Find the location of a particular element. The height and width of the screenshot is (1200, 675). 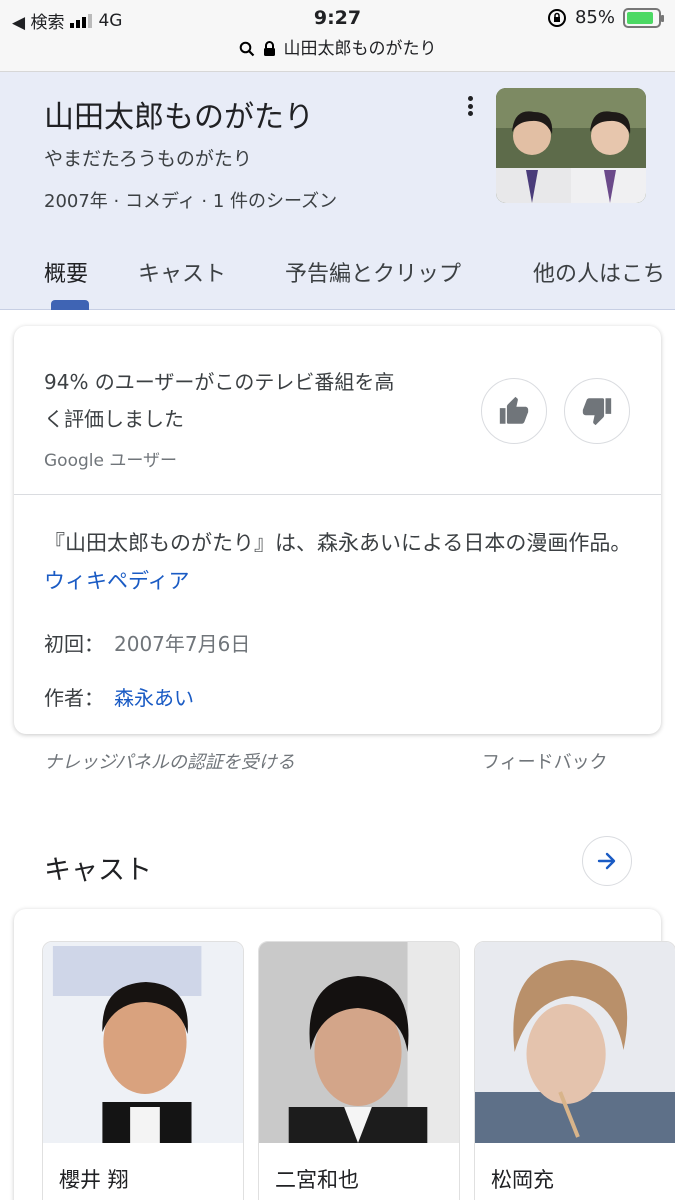

description-text: 『山田太郎ものがたり』は、森永あいによる日本の漫画作品。 is located at coordinates (338, 543).